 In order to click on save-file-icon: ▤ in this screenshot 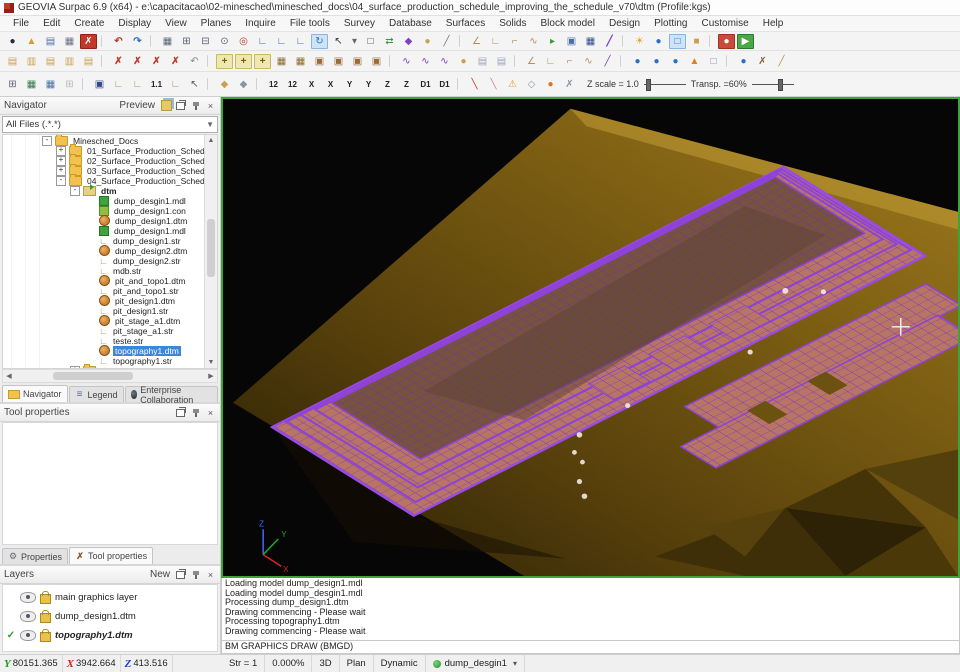, I will do `click(50, 41)`.